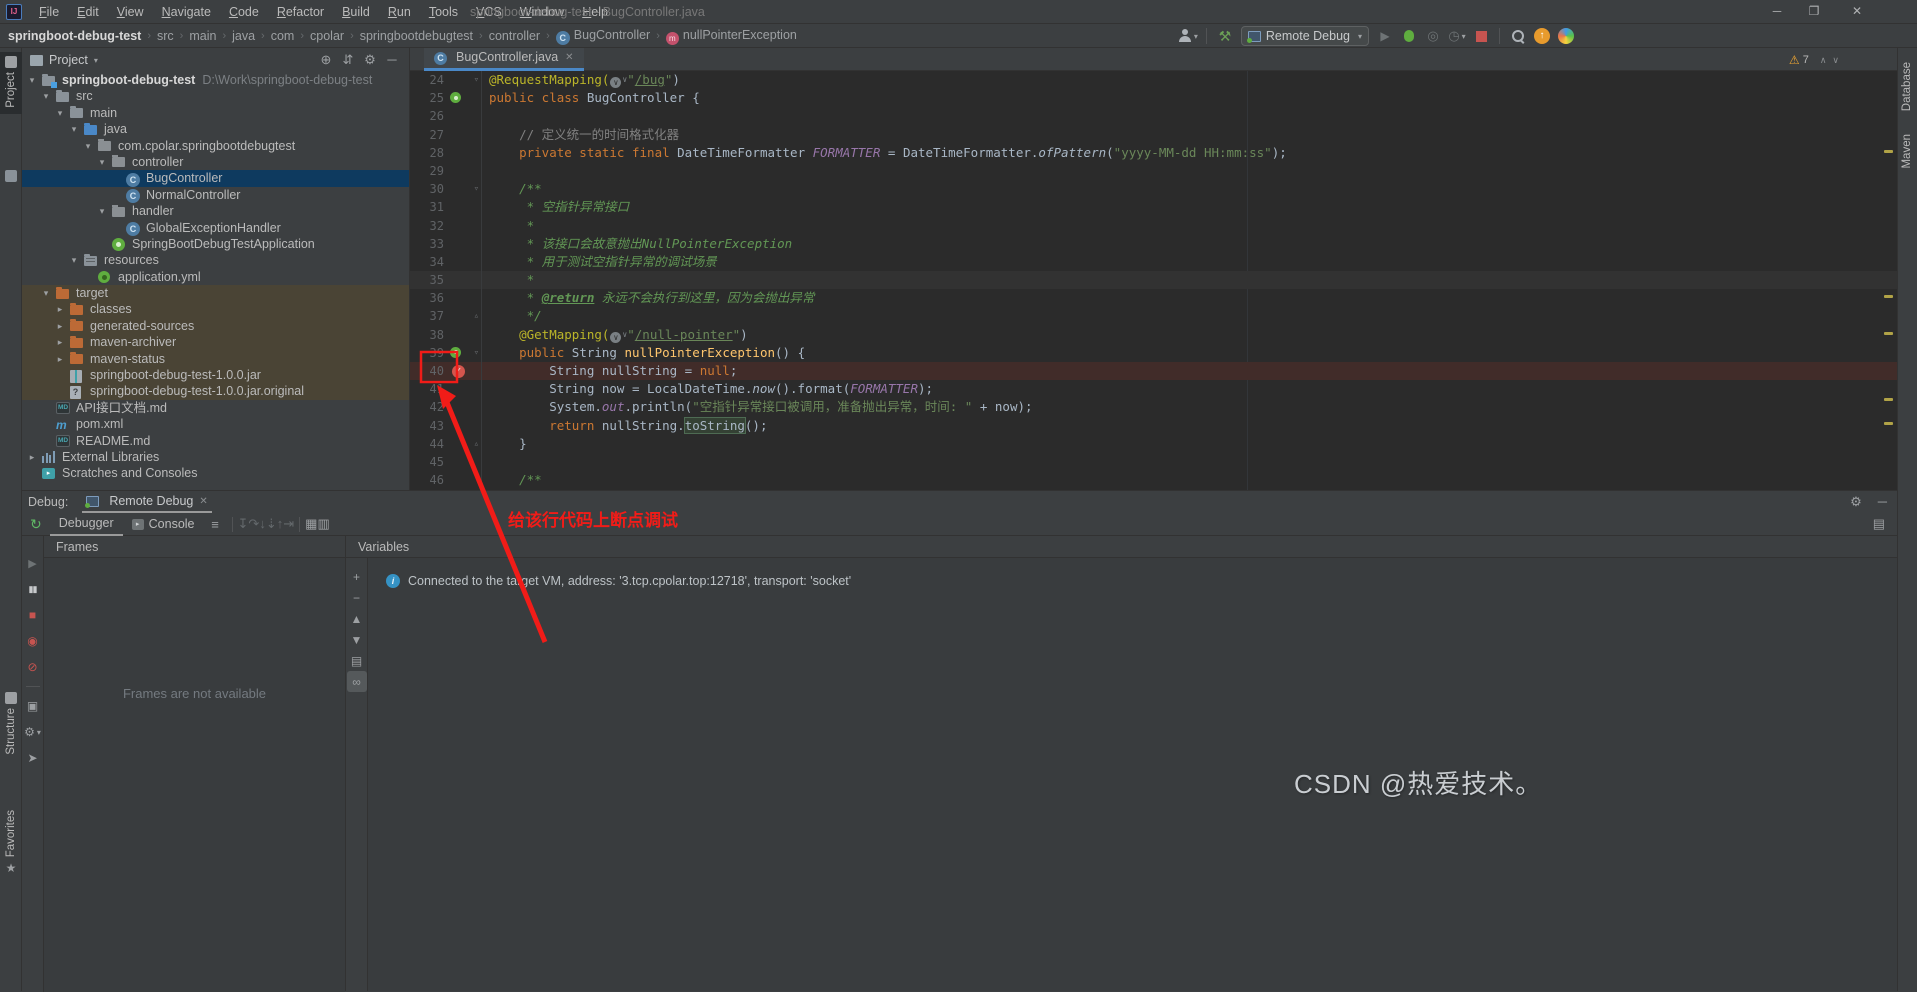  I want to click on collapse-all-icon: ⇵, so click(348, 60).